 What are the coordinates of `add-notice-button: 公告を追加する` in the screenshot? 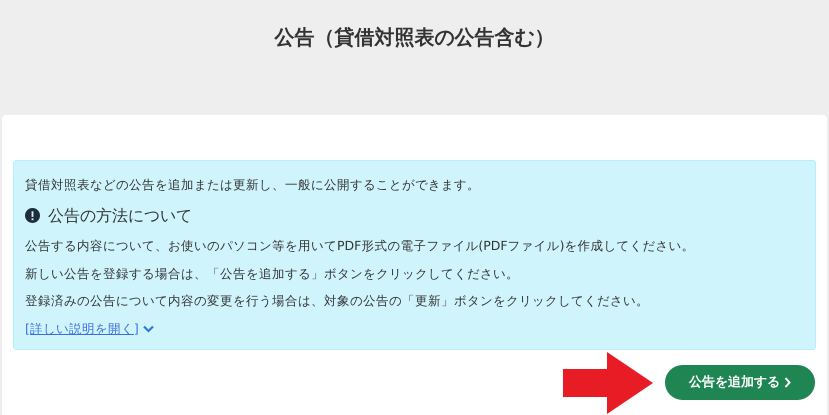 It's located at (740, 382).